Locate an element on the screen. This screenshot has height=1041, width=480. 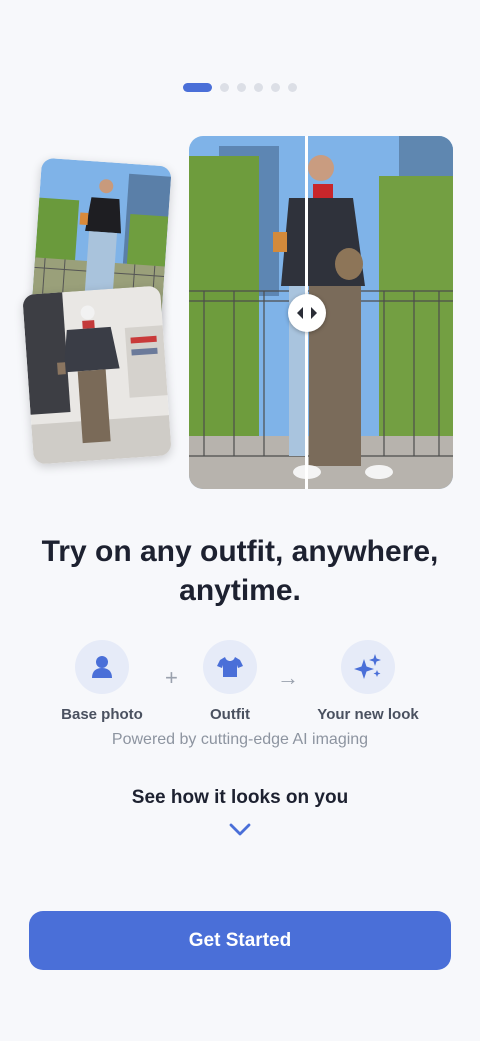
arrow-right-icon: → is located at coordinates (288, 677).